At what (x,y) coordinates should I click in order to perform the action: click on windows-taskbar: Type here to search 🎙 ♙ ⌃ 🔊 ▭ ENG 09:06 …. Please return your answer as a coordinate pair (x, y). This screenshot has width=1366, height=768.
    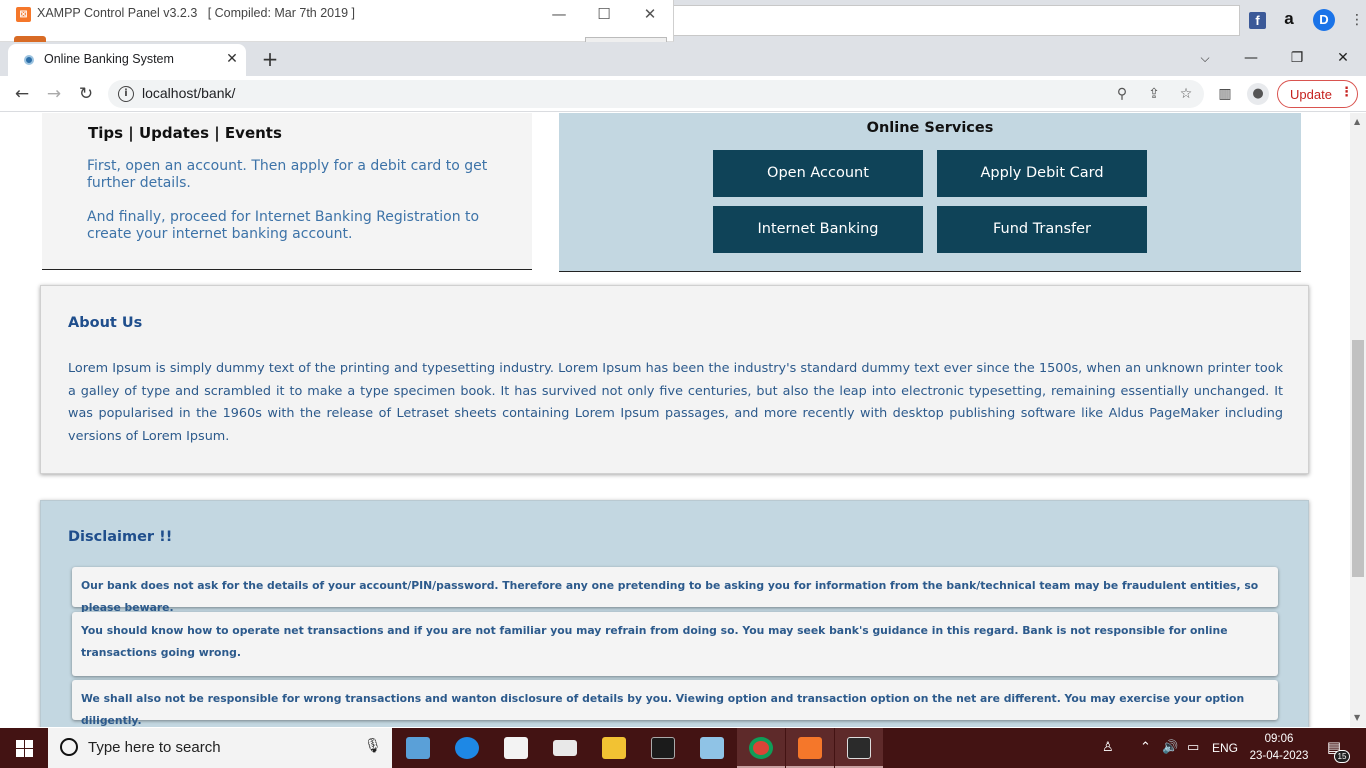
    Looking at the image, I should click on (683, 748).